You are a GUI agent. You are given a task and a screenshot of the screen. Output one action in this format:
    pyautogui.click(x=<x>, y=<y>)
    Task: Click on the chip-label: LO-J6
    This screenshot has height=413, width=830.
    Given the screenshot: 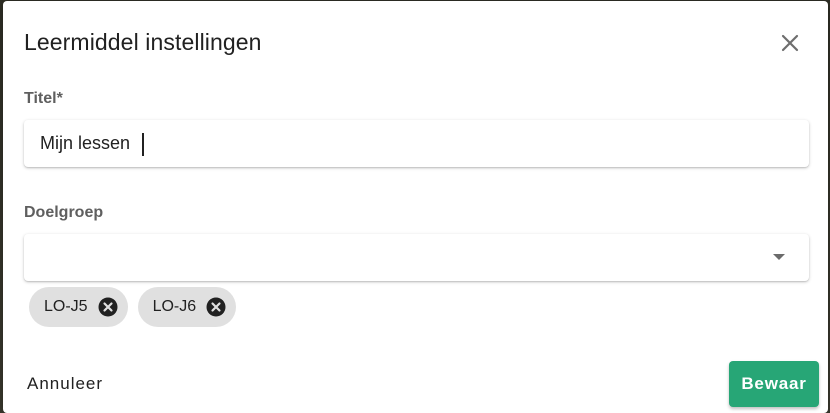 What is the action you would take?
    pyautogui.click(x=174, y=306)
    